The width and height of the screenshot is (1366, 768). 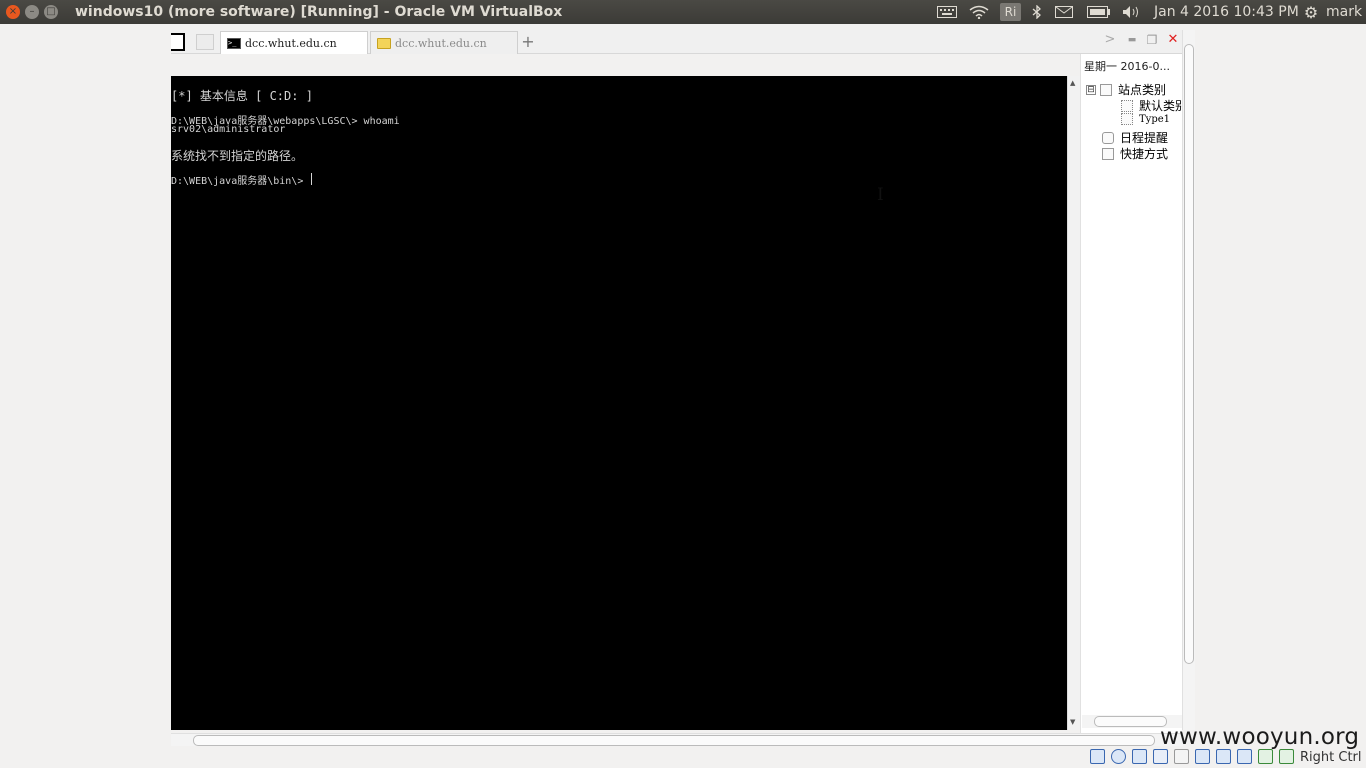 What do you see at coordinates (1139, 756) in the screenshot?
I see `usb-icon` at bounding box center [1139, 756].